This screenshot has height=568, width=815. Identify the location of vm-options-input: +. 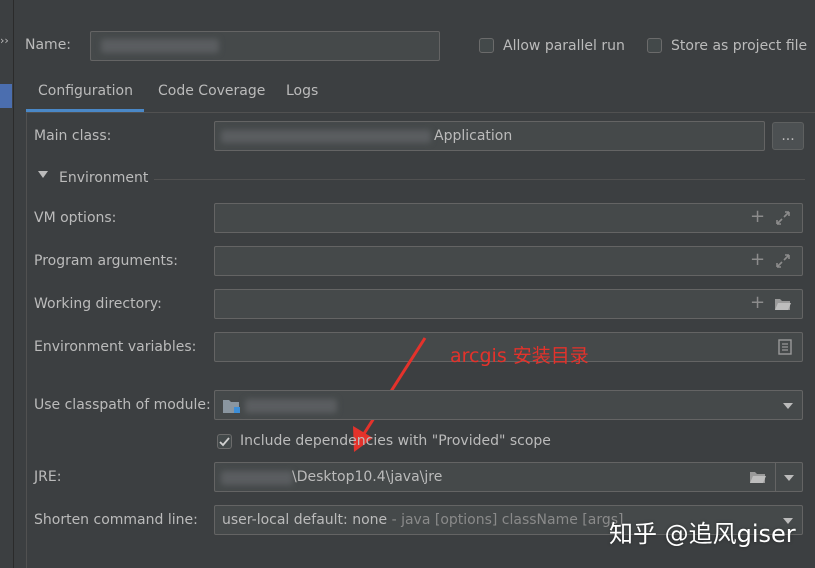
(508, 218).